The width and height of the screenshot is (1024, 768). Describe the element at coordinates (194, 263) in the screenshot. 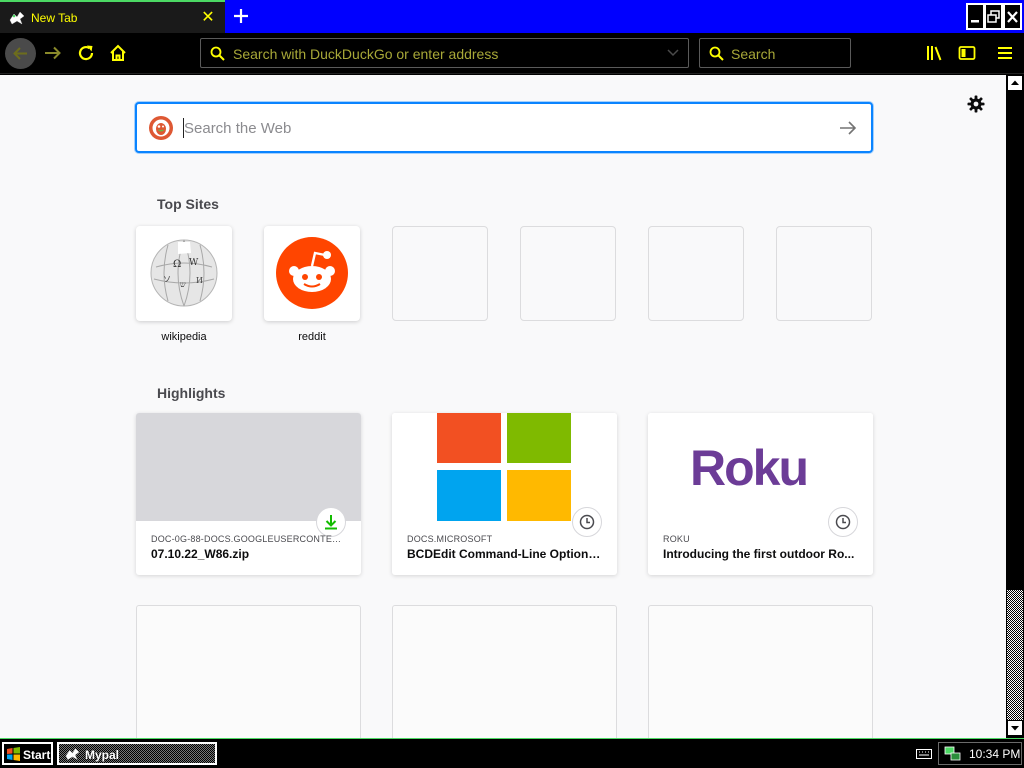

I see `svg-text: W` at that location.